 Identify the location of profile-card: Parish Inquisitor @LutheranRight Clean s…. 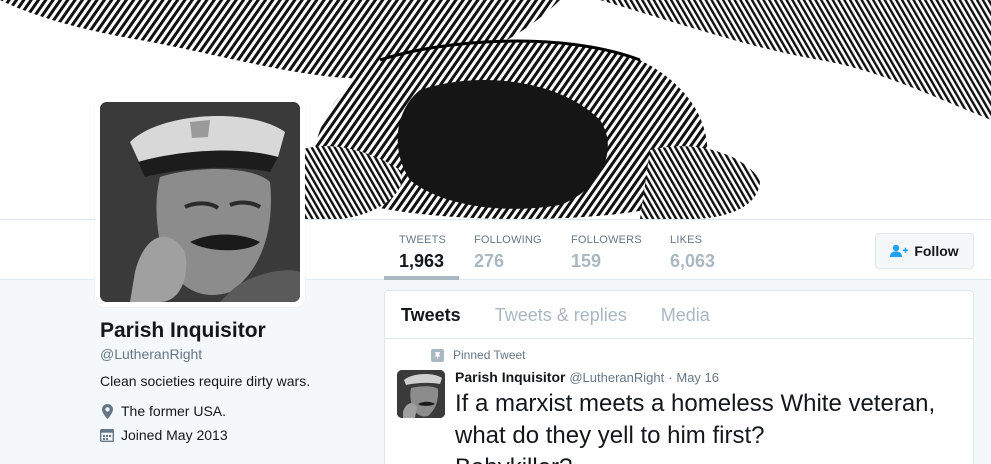
(235, 381).